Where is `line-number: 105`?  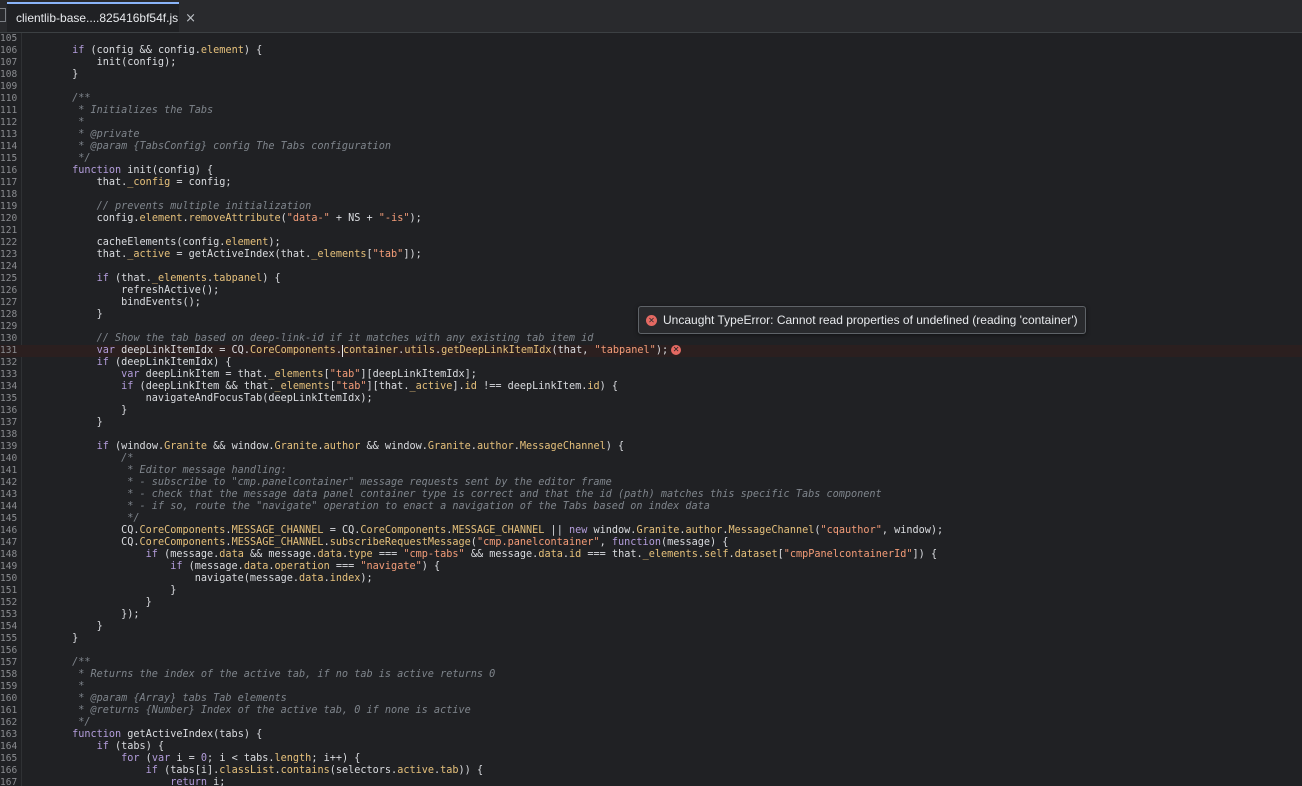 line-number: 105 is located at coordinates (9, 39).